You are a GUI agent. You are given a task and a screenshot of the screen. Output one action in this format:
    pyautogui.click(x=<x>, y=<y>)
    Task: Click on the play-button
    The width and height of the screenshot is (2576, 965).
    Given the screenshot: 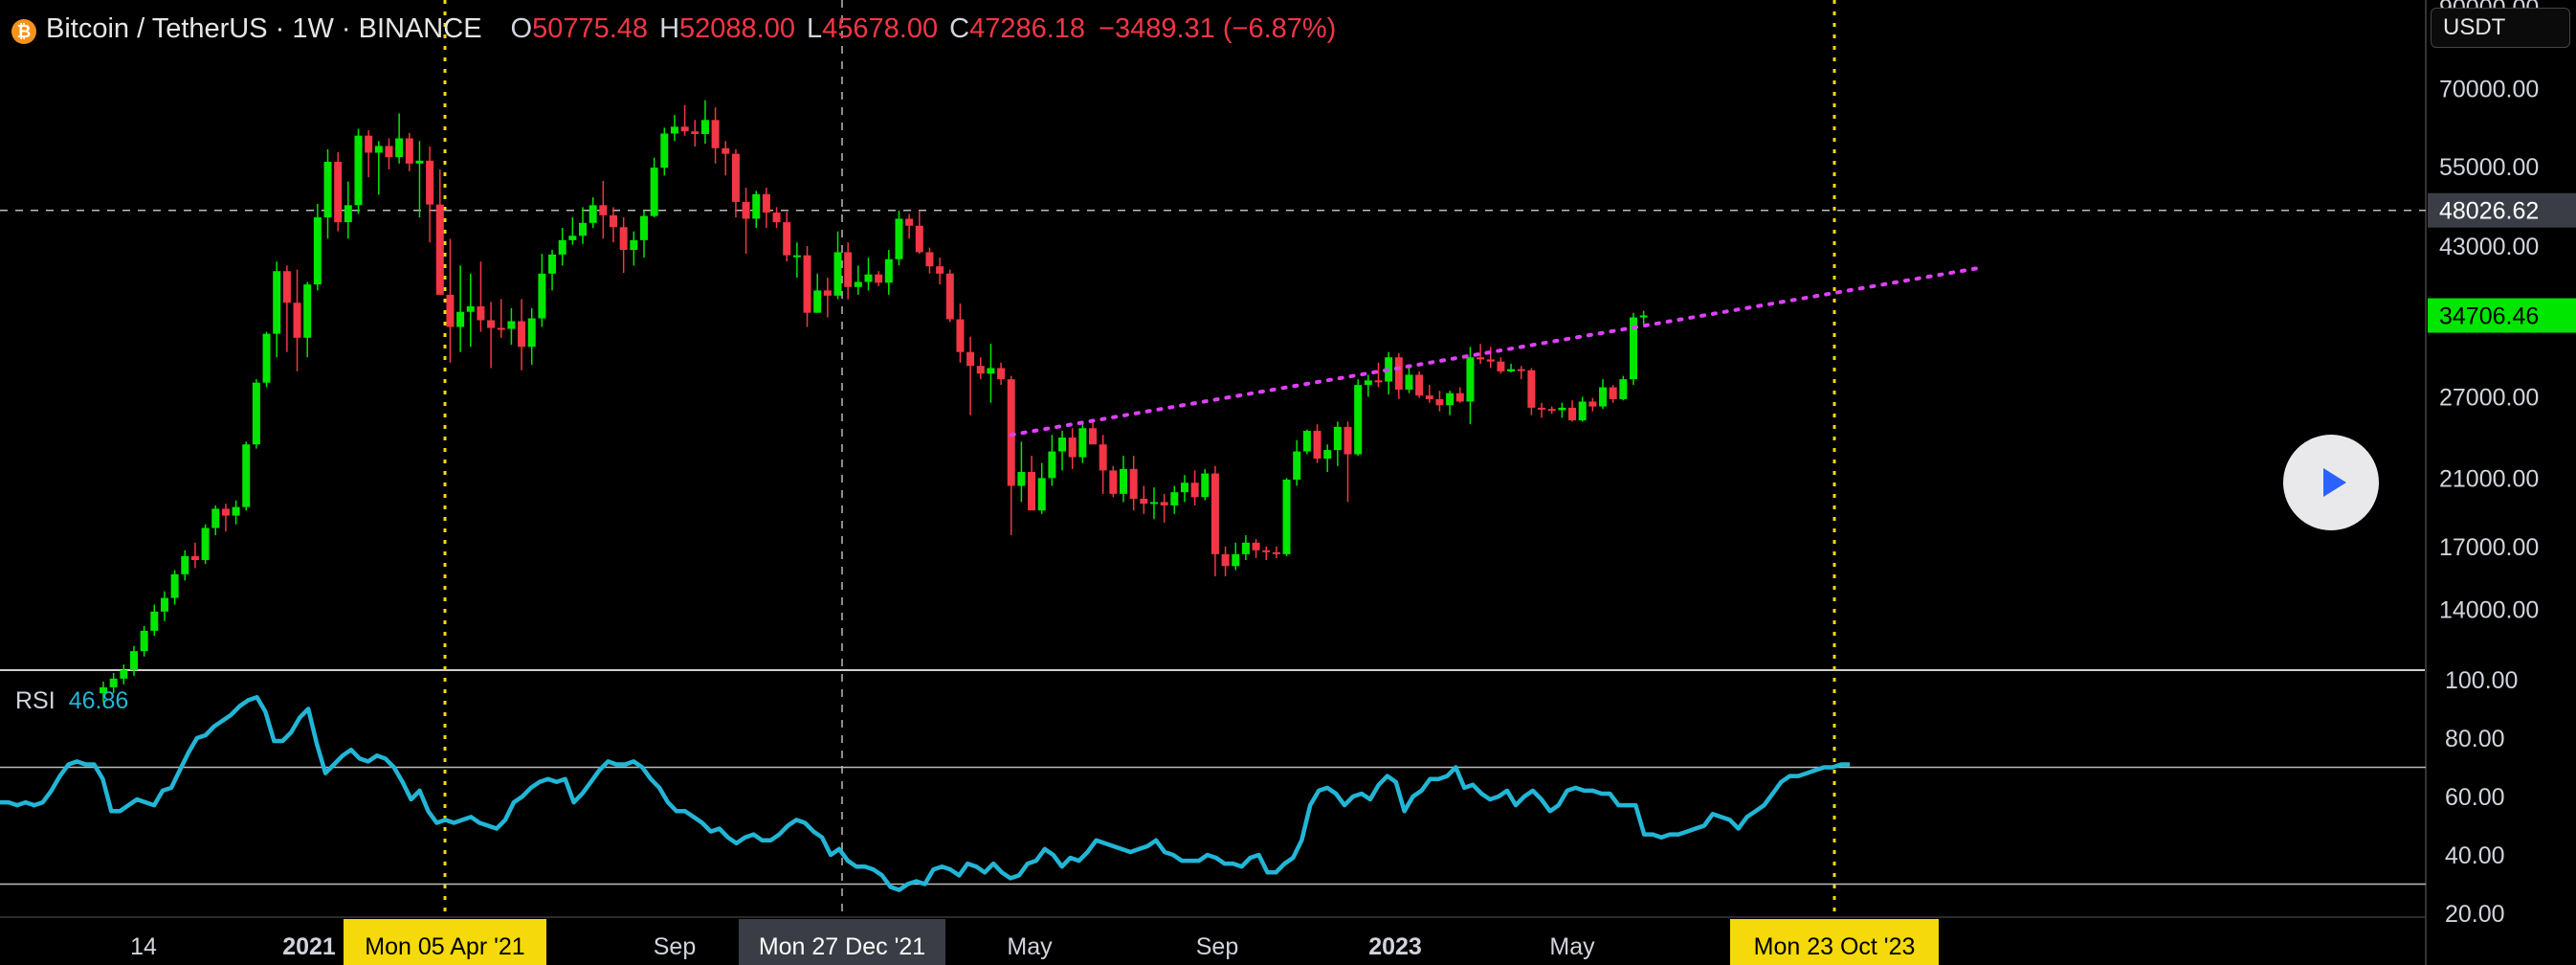 What is the action you would take?
    pyautogui.click(x=2331, y=483)
    